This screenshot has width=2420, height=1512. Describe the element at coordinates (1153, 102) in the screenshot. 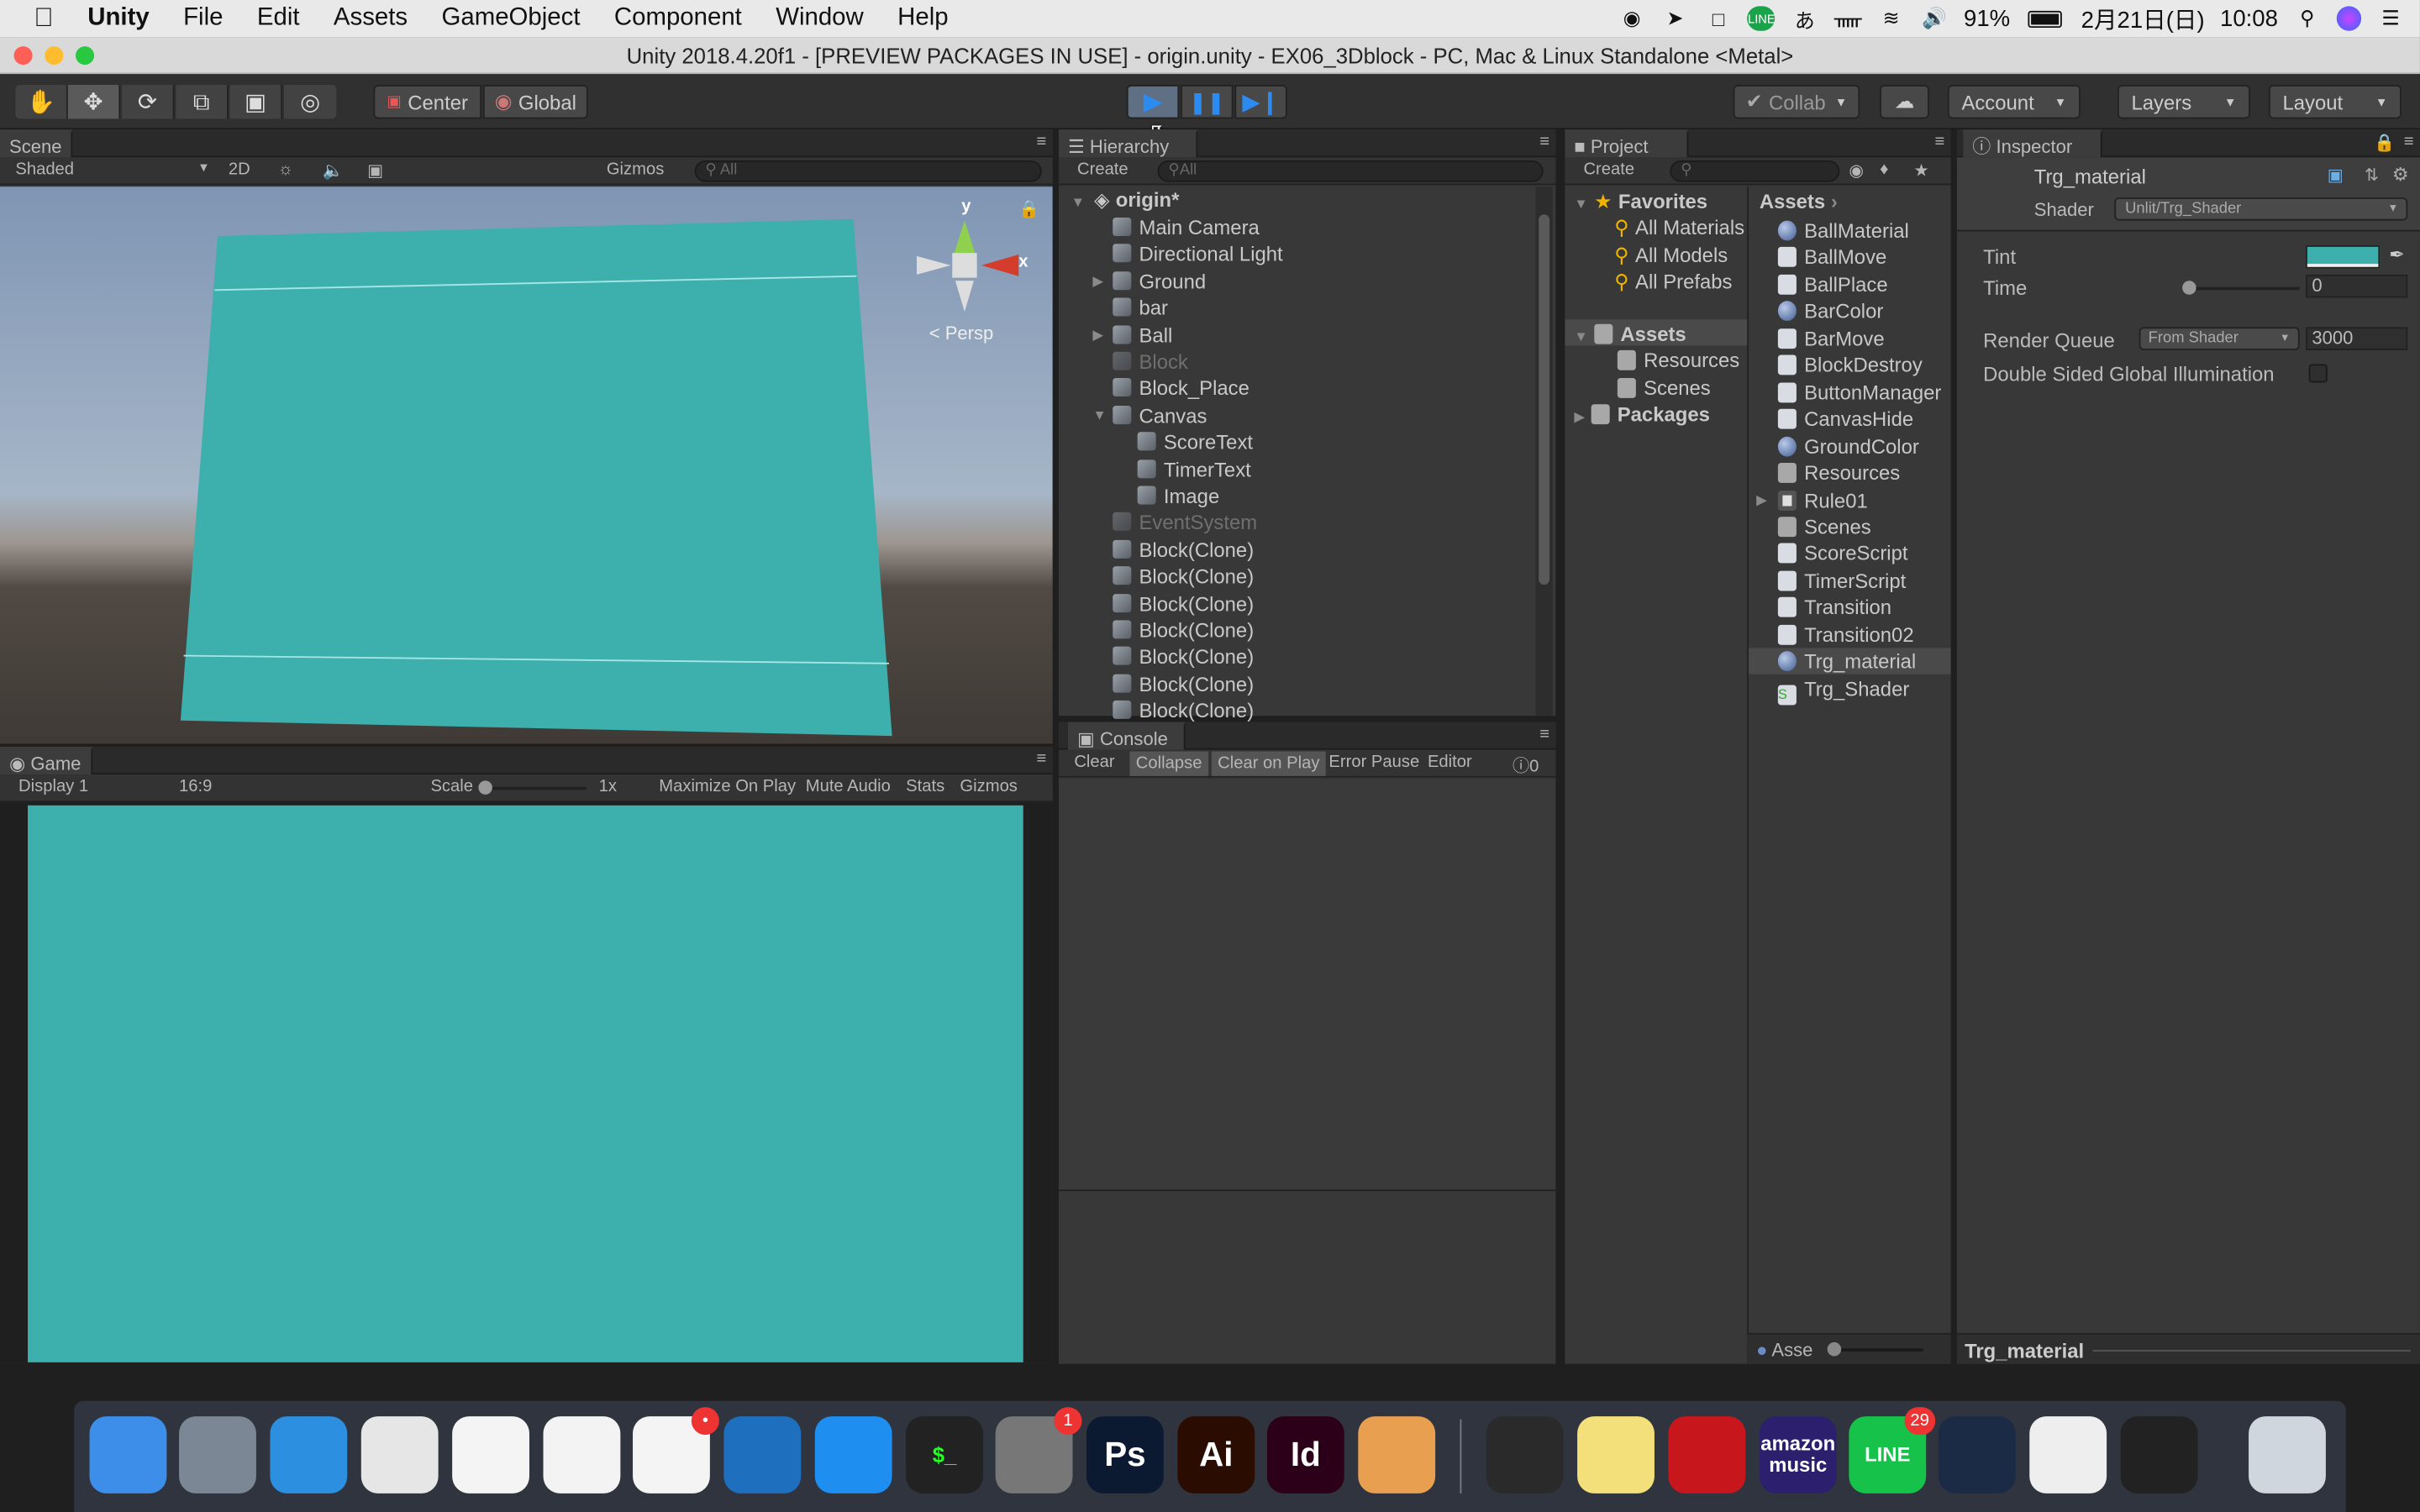

I see `play-button: ▶` at that location.